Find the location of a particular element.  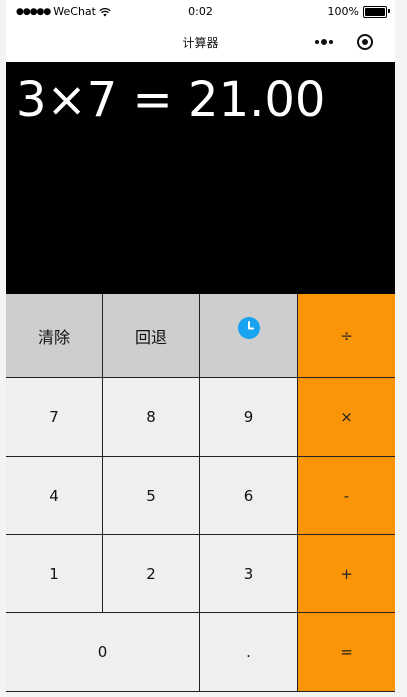

battery-icon is located at coordinates (376, 11).